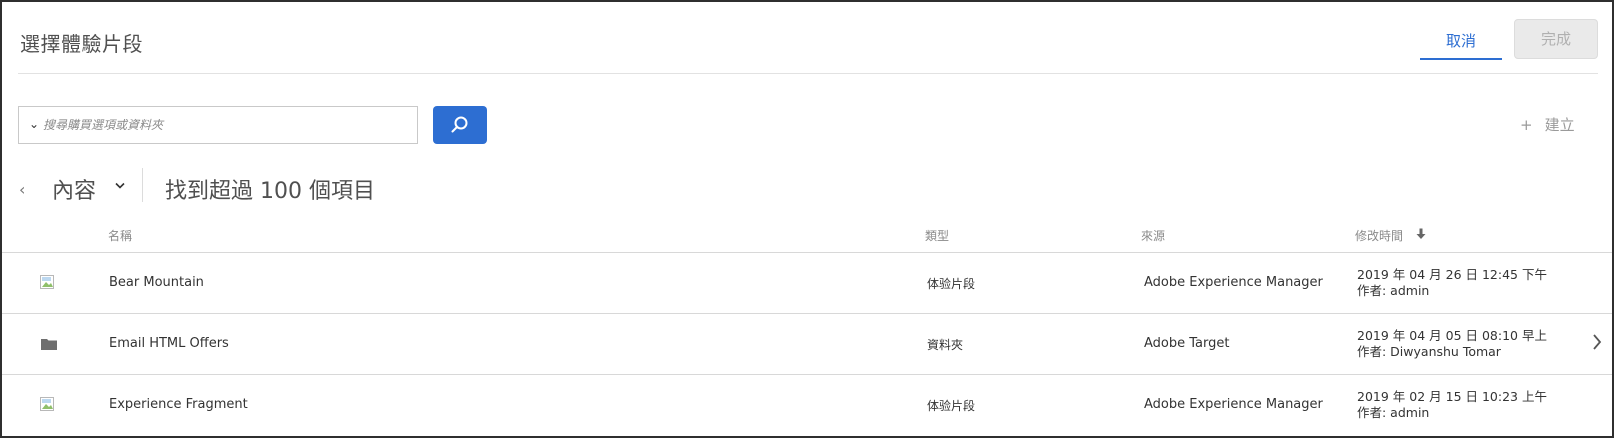 The height and width of the screenshot is (438, 1614). Describe the element at coordinates (1526, 125) in the screenshot. I see `plus-icon: +` at that location.